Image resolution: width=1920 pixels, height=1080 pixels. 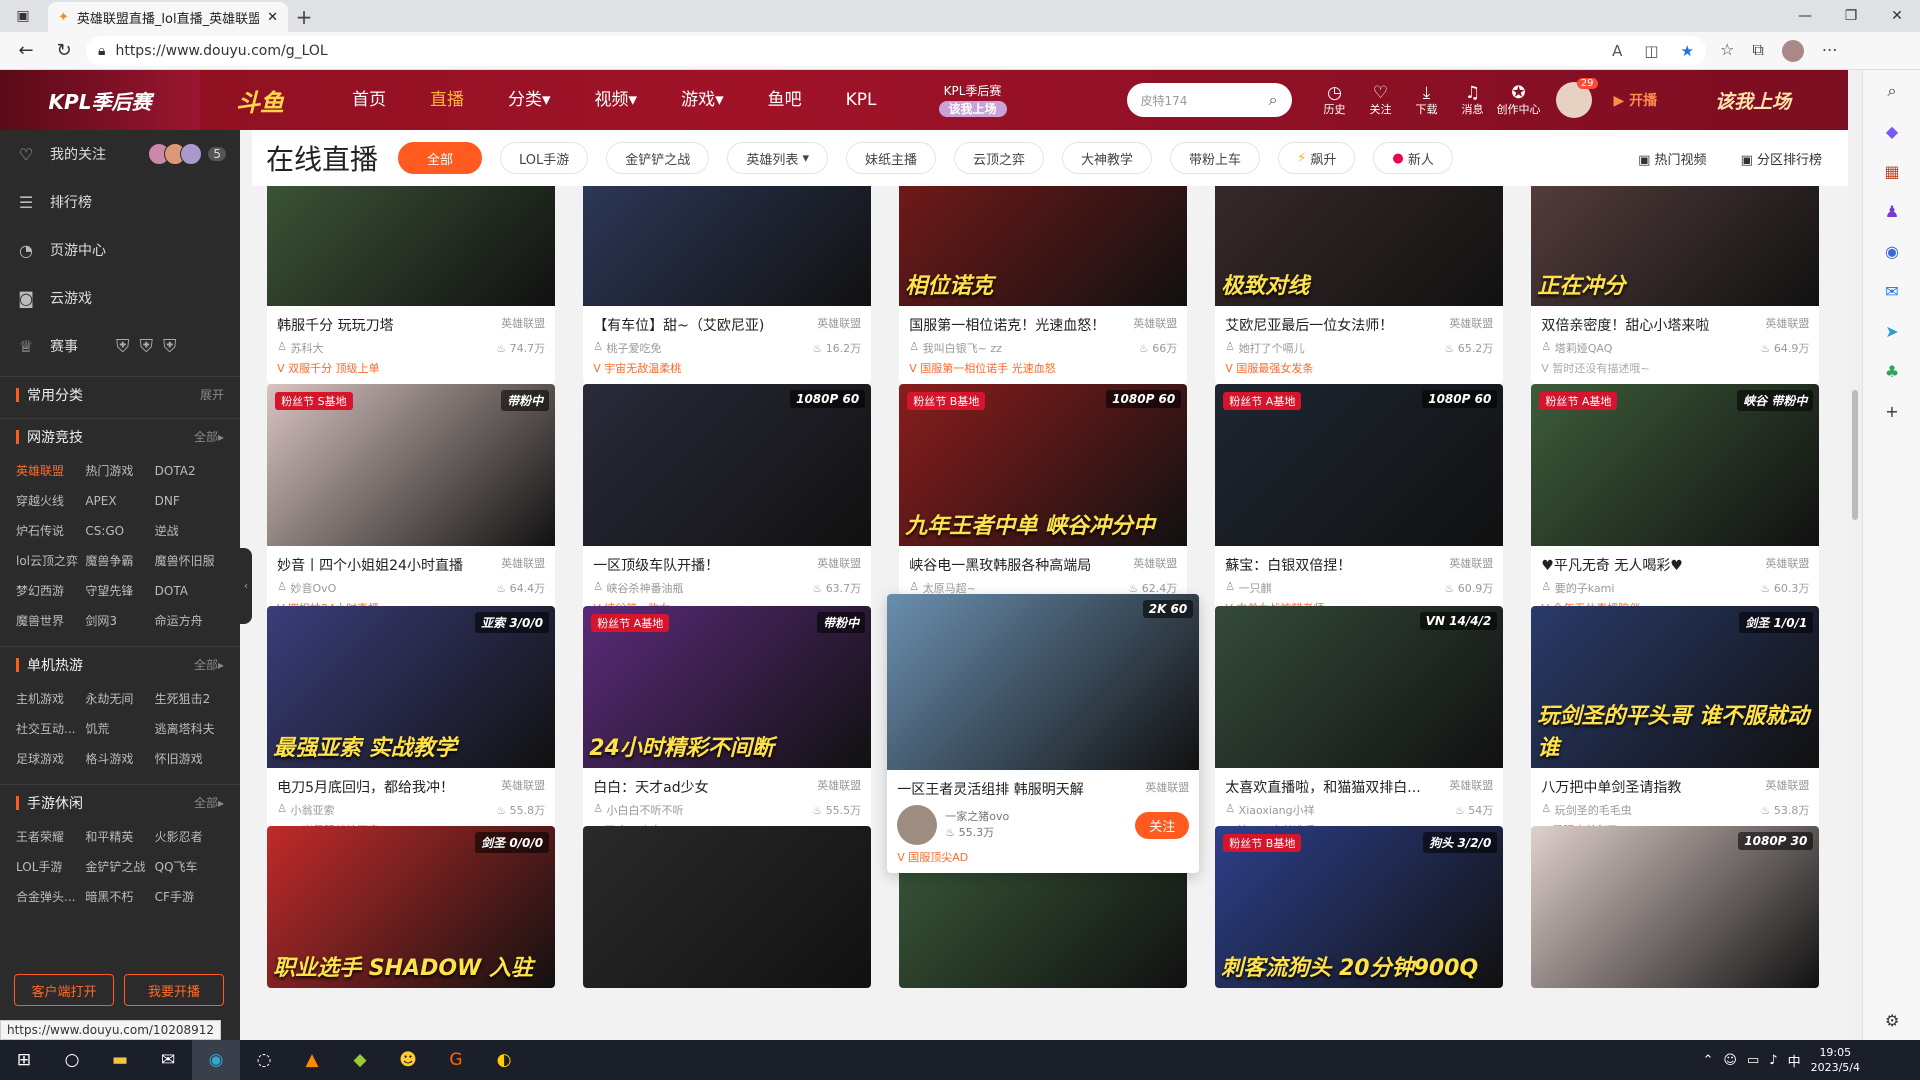 What do you see at coordinates (189, 837) in the screenshot?
I see `sidebar-category-item: 火影忍者` at bounding box center [189, 837].